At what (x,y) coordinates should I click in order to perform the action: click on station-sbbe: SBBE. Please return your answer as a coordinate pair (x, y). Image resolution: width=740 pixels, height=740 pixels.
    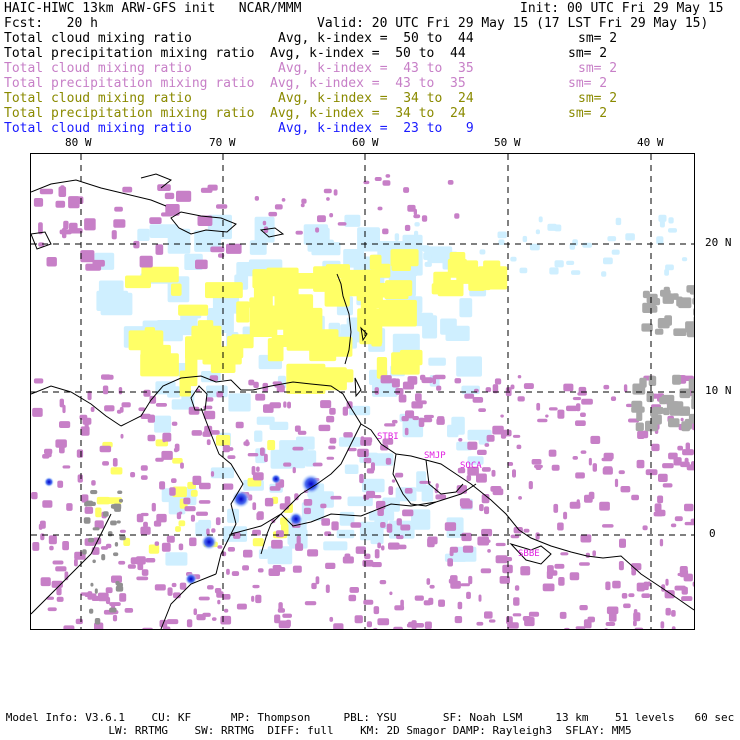
    Looking at the image, I should click on (529, 554).